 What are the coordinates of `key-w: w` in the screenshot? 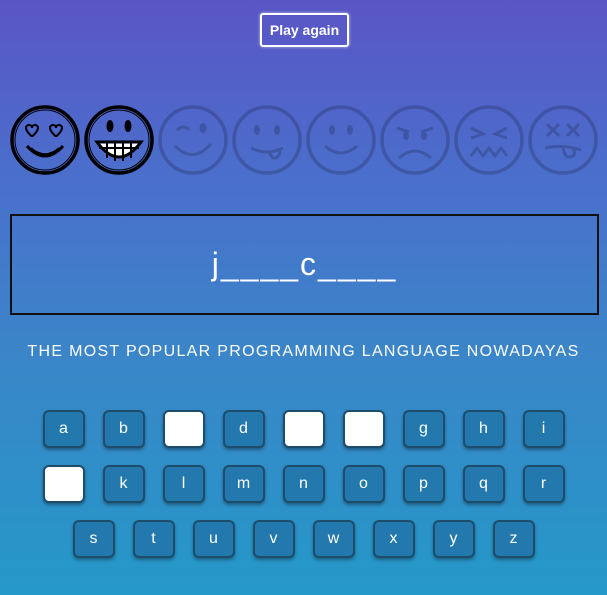 It's located at (333, 539).